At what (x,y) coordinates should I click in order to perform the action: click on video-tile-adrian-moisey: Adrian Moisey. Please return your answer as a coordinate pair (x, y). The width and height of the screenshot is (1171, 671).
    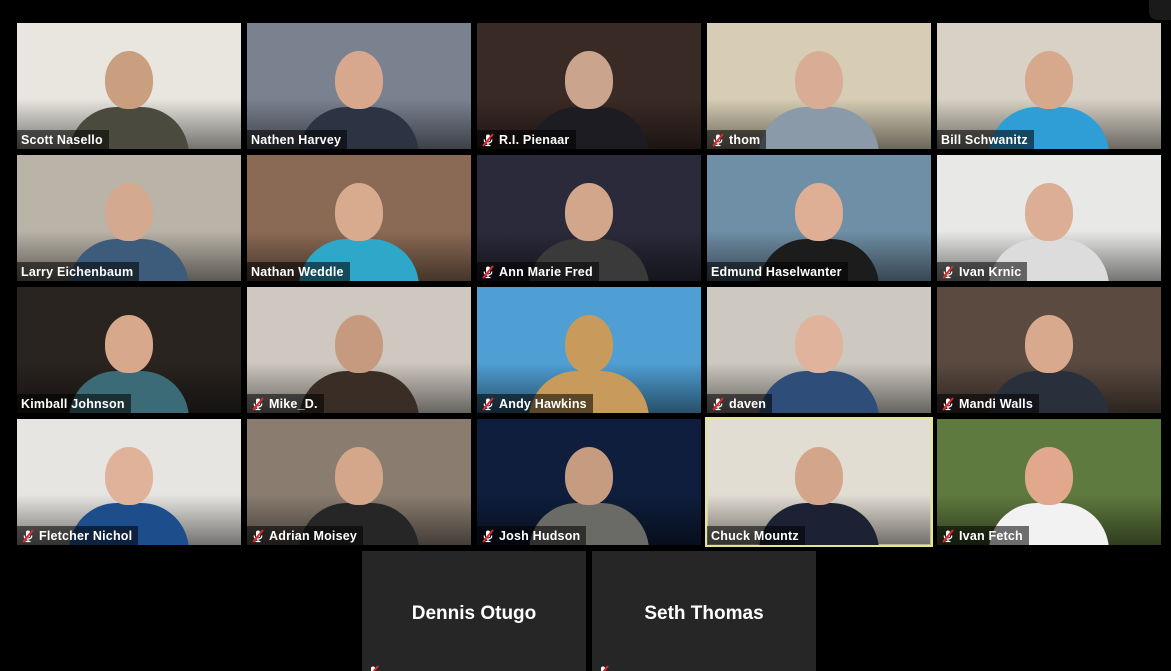
    Looking at the image, I should click on (359, 482).